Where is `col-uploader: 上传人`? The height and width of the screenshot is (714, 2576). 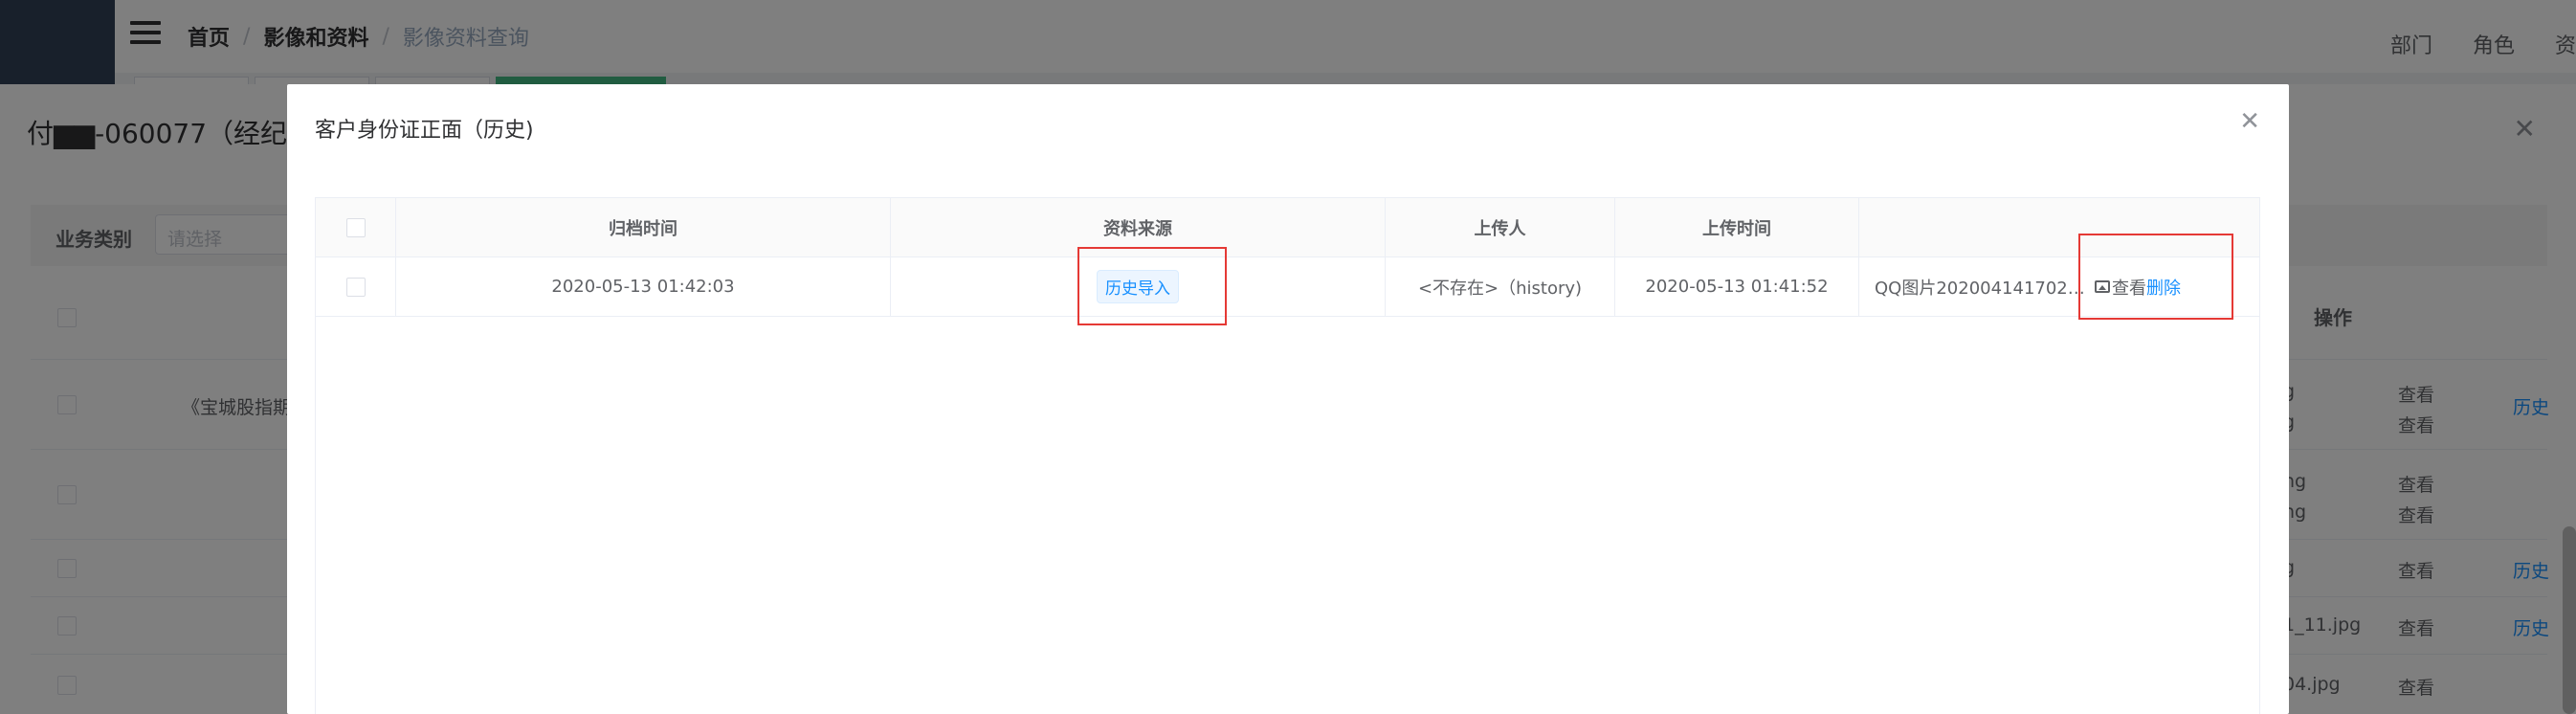
col-uploader: 上传人 is located at coordinates (1500, 227).